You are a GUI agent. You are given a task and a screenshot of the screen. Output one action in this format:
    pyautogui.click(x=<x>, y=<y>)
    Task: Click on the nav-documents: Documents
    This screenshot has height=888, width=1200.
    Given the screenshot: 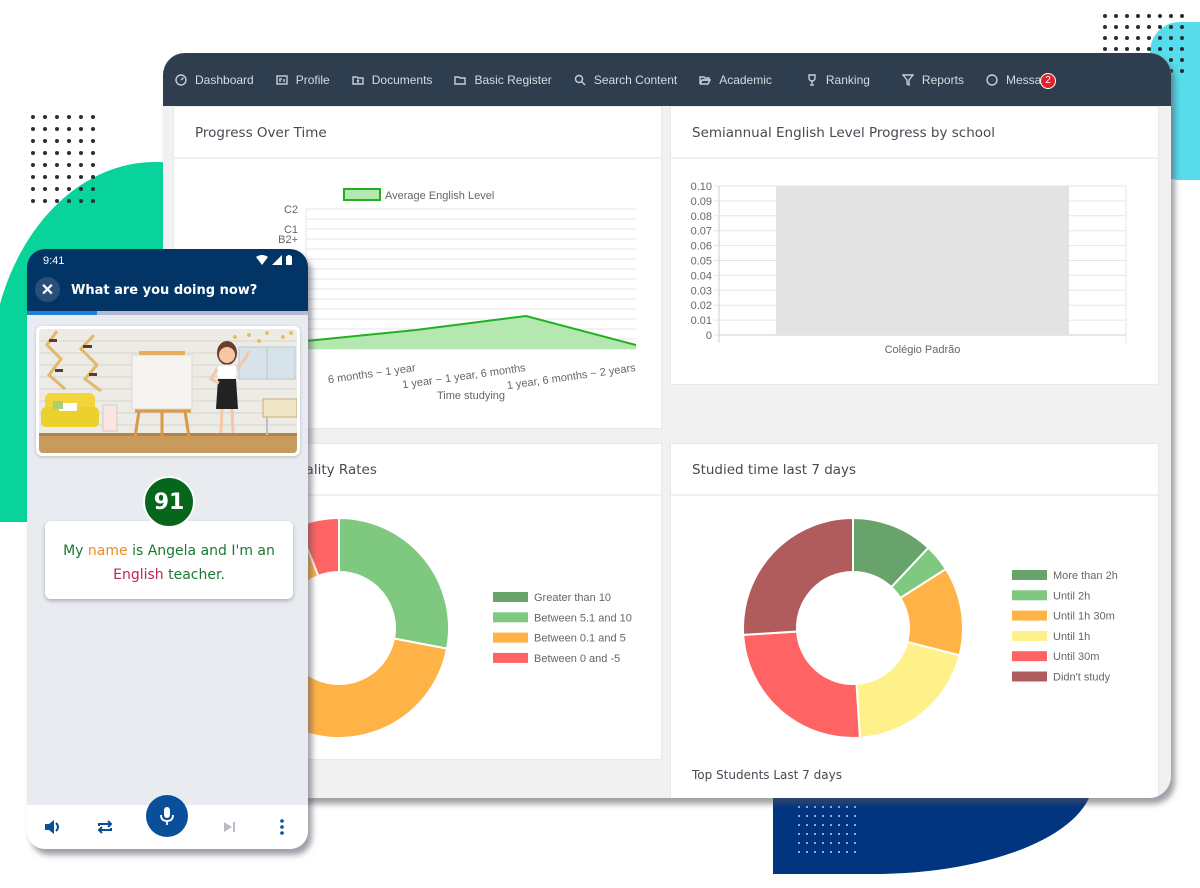 What is the action you would take?
    pyautogui.click(x=392, y=80)
    